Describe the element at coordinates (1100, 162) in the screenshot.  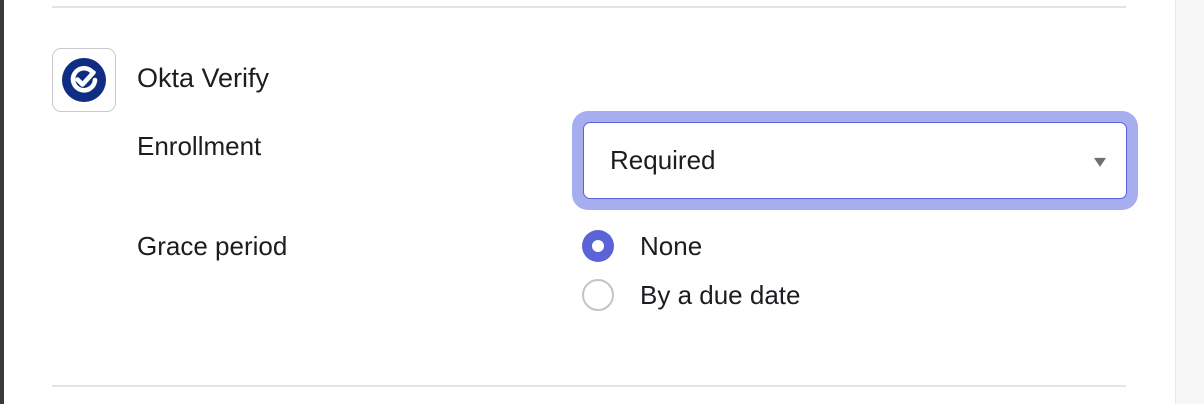
I see `chevron-down-icon` at that location.